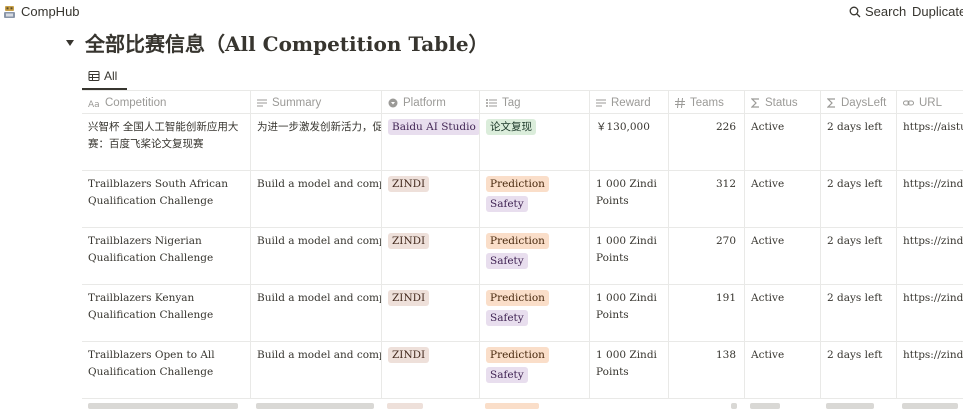  What do you see at coordinates (534, 142) in the screenshot?
I see `tag-cell: 论文复现` at bounding box center [534, 142].